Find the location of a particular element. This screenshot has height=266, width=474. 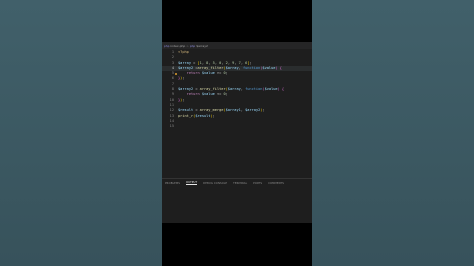

tab-comments: COMMENTS is located at coordinates (276, 183).